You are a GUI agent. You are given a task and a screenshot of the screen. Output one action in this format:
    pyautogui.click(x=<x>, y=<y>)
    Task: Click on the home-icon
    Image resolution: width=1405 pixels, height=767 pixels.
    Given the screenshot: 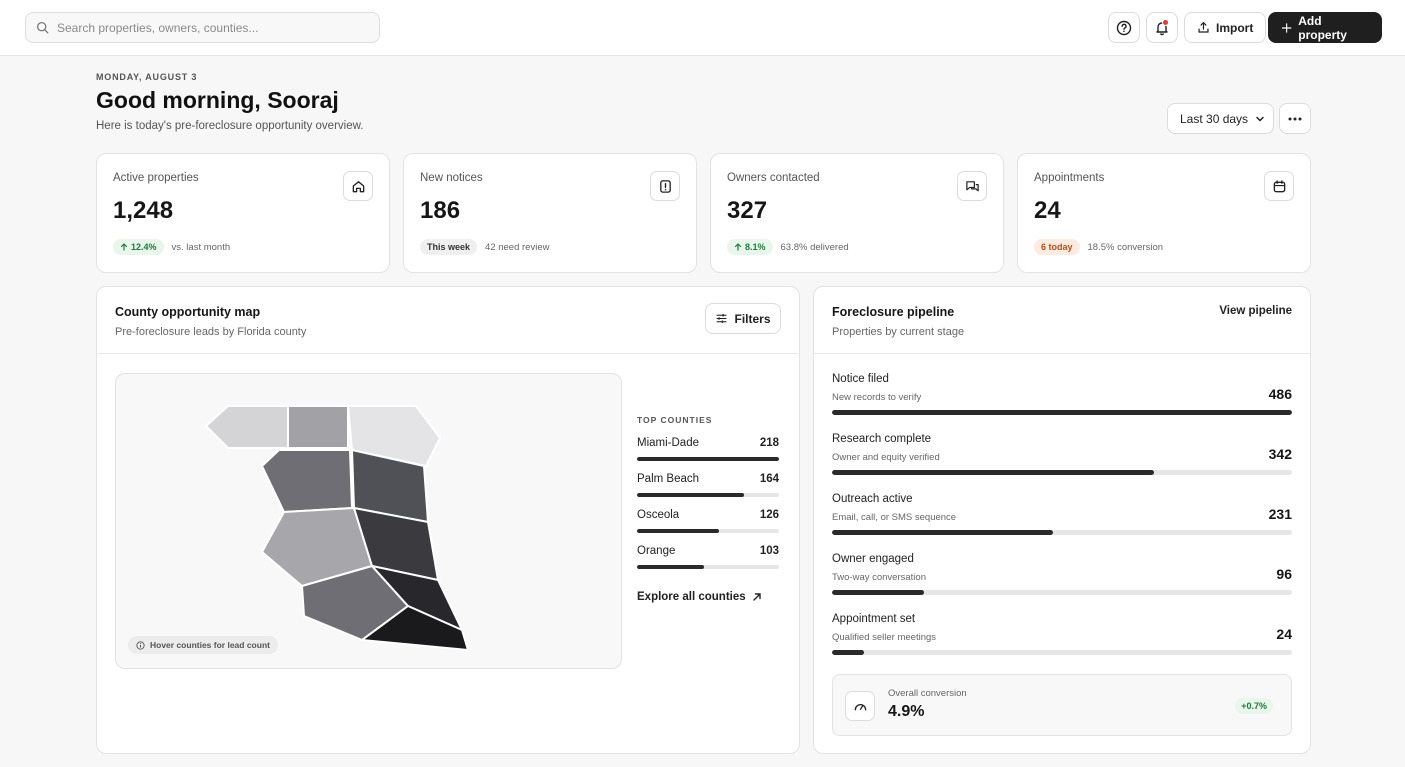 What is the action you would take?
    pyautogui.click(x=358, y=186)
    